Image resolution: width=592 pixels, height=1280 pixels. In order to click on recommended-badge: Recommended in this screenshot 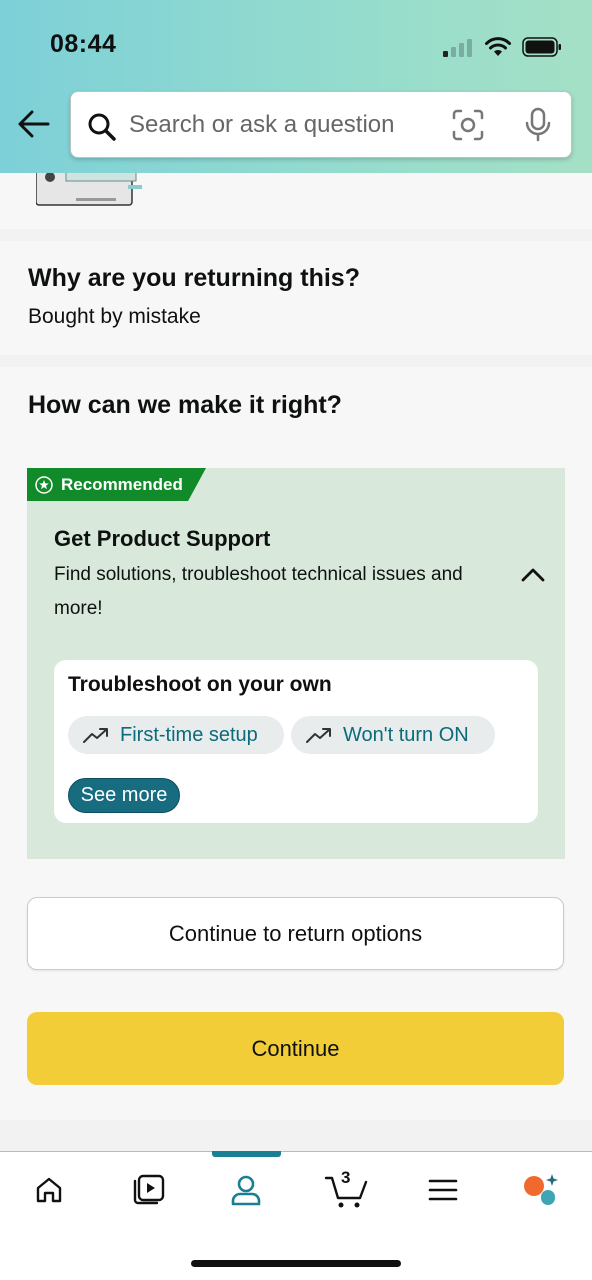, I will do `click(116, 484)`.